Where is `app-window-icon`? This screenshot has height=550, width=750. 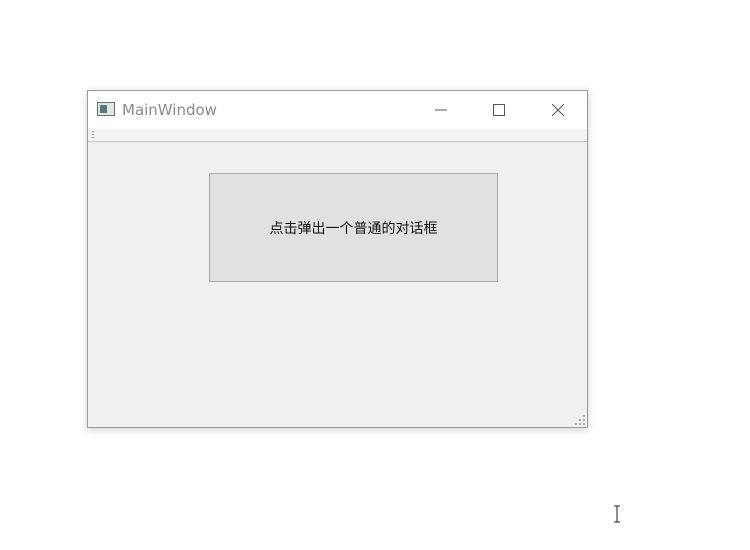 app-window-icon is located at coordinates (106, 109).